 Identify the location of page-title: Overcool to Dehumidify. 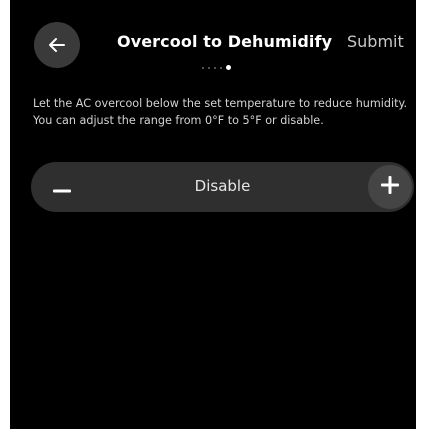
(225, 41).